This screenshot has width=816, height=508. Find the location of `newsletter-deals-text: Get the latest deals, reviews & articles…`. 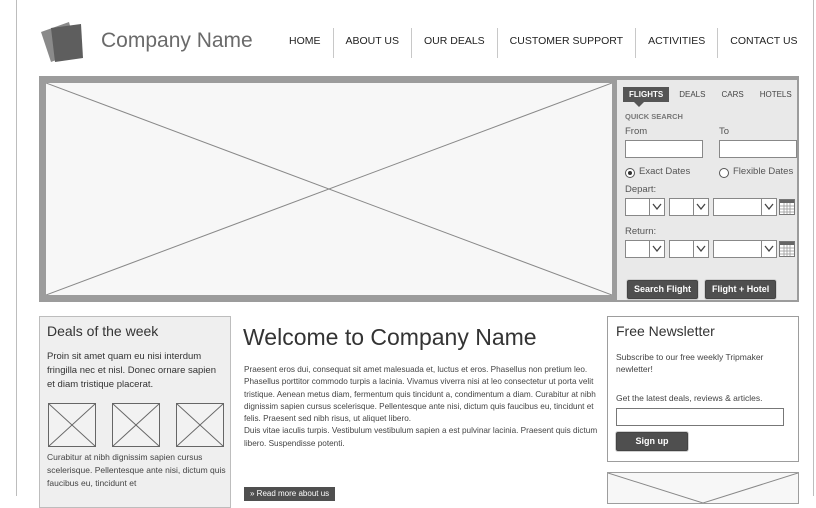

newsletter-deals-text: Get the latest deals, reviews & articles… is located at coordinates (689, 398).